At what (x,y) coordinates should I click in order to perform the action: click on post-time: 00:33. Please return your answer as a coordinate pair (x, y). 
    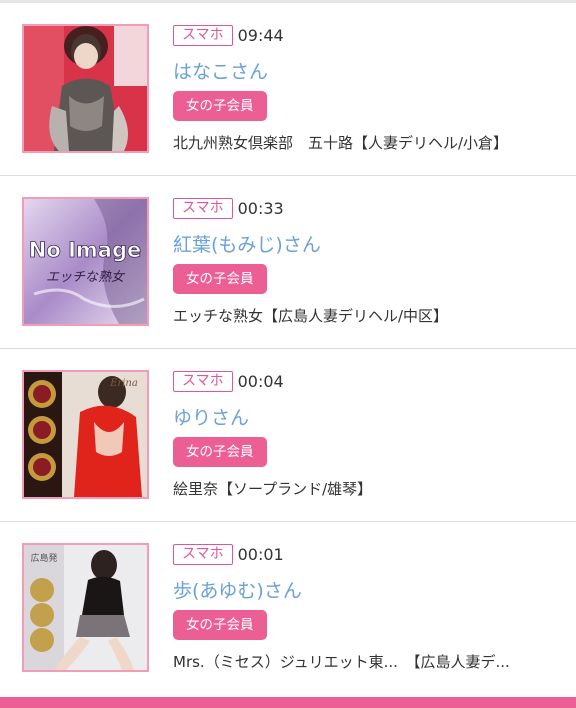
    Looking at the image, I should click on (260, 208).